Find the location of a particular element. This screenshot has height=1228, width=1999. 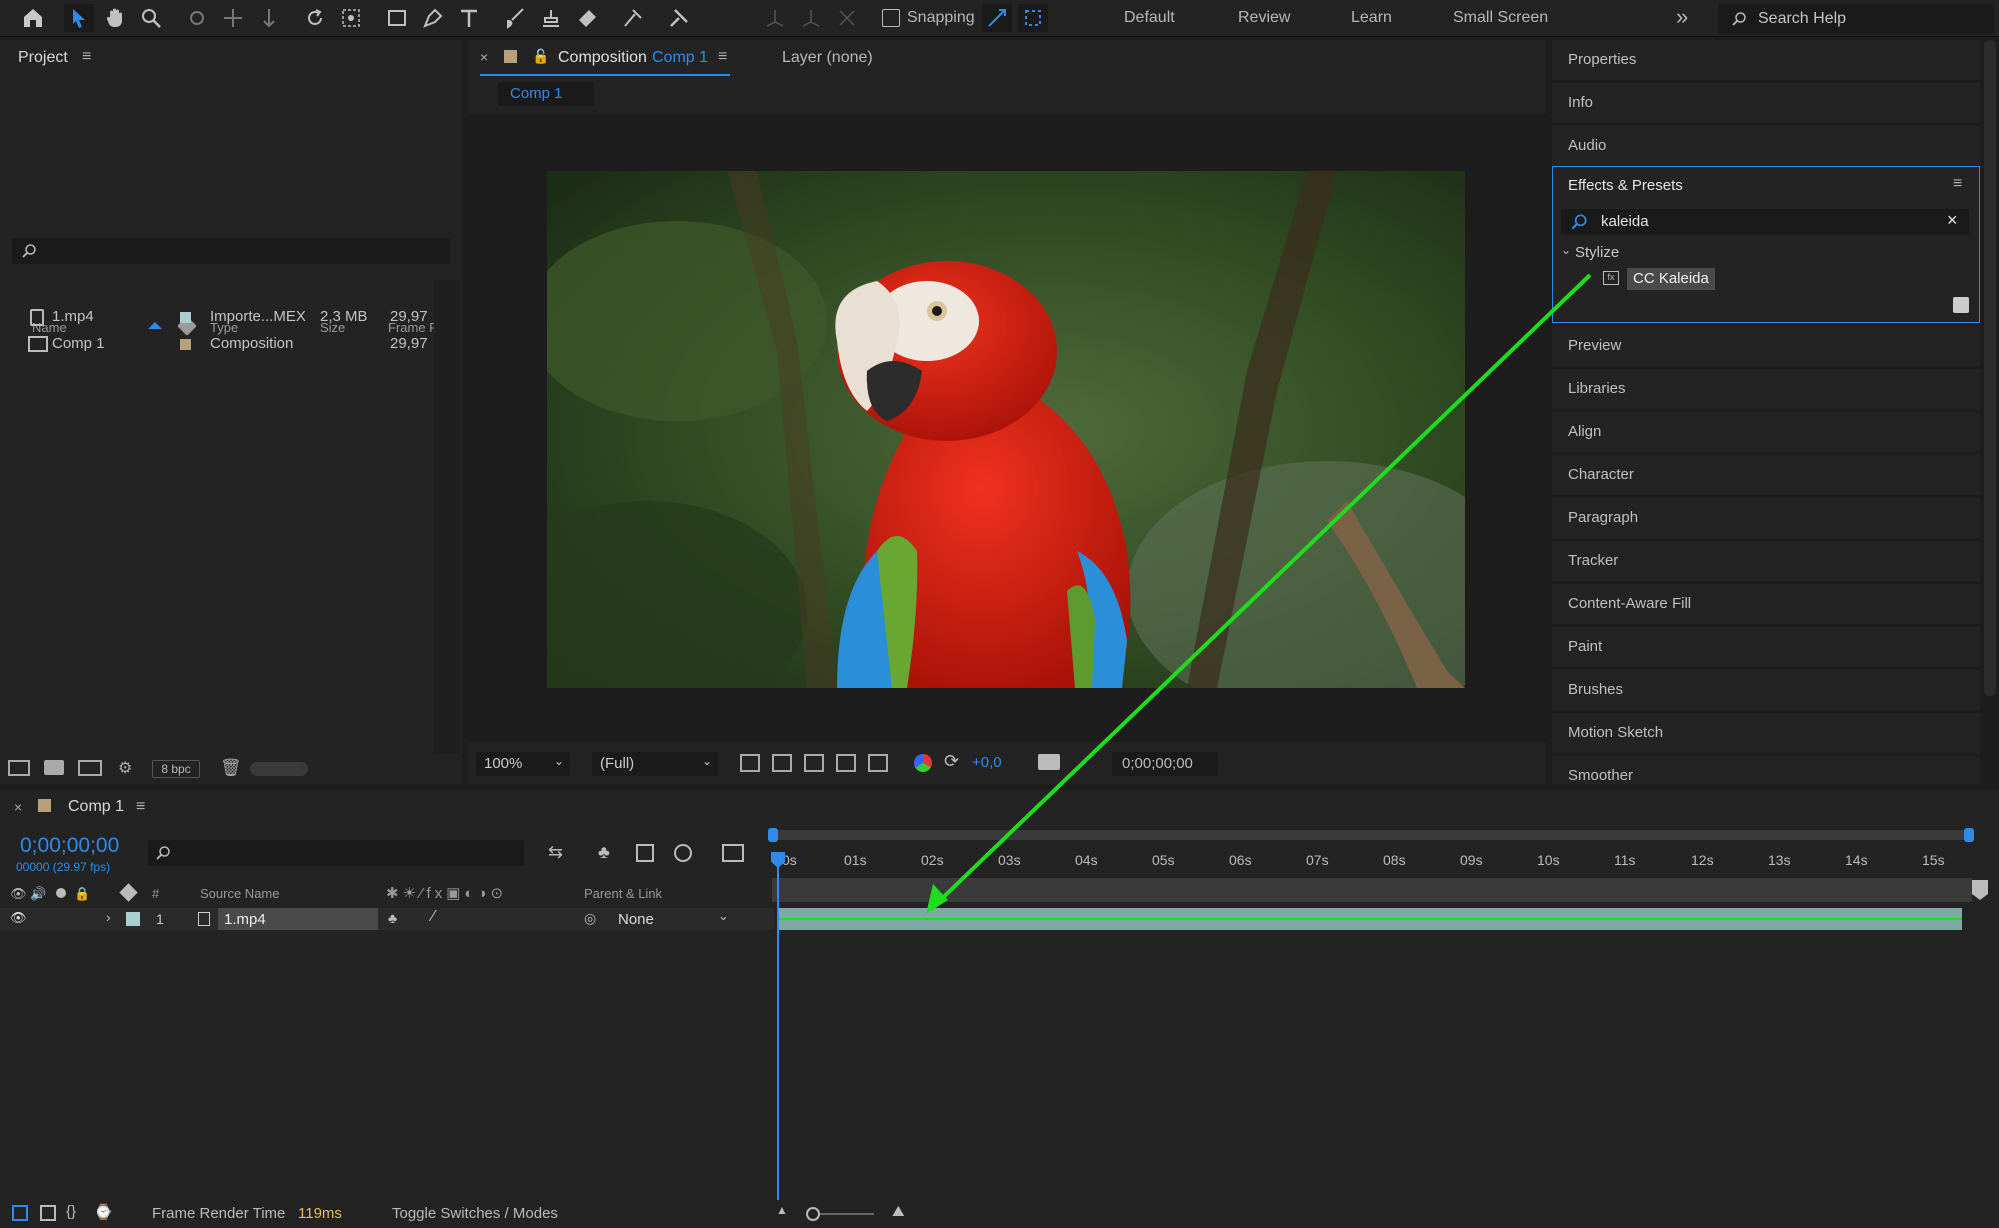

exposure-value: +0,0 is located at coordinates (987, 762).